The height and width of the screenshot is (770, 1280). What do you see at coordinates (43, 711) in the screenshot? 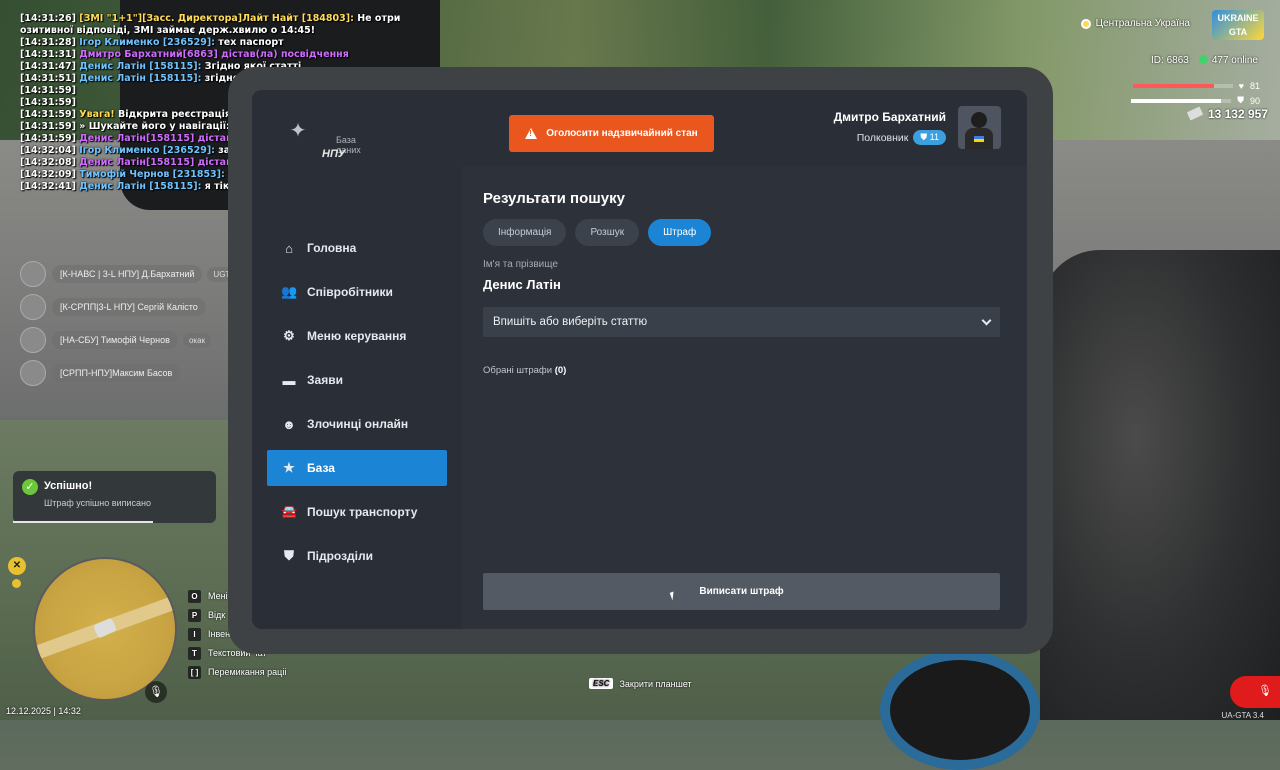
I see `date-time: 12.12.2025 | 14:32` at bounding box center [43, 711].